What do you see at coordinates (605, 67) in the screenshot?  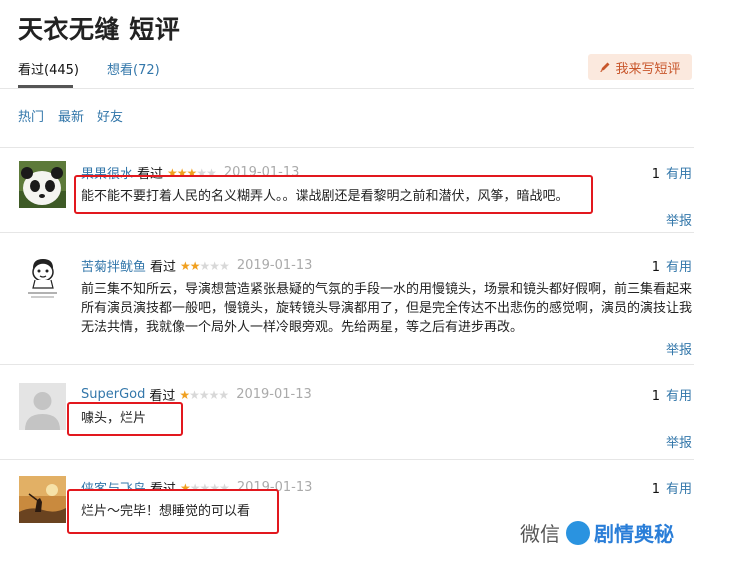 I see `pen-icon` at bounding box center [605, 67].